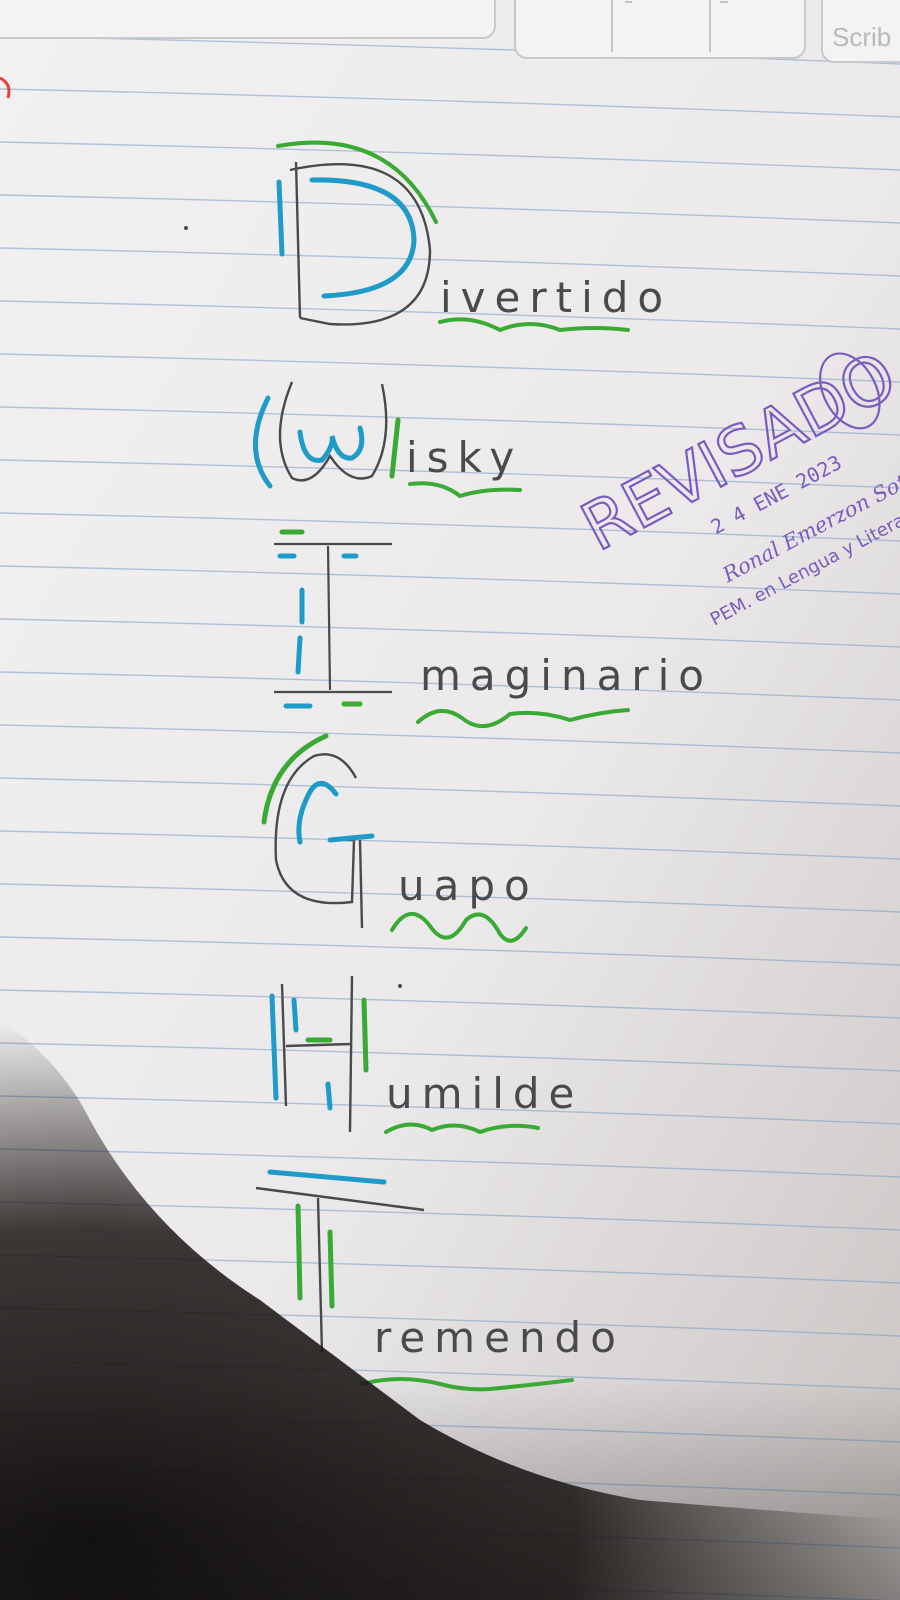 The height and width of the screenshot is (1600, 900). I want to click on letter-d-blue-stroke, so click(280, 218).